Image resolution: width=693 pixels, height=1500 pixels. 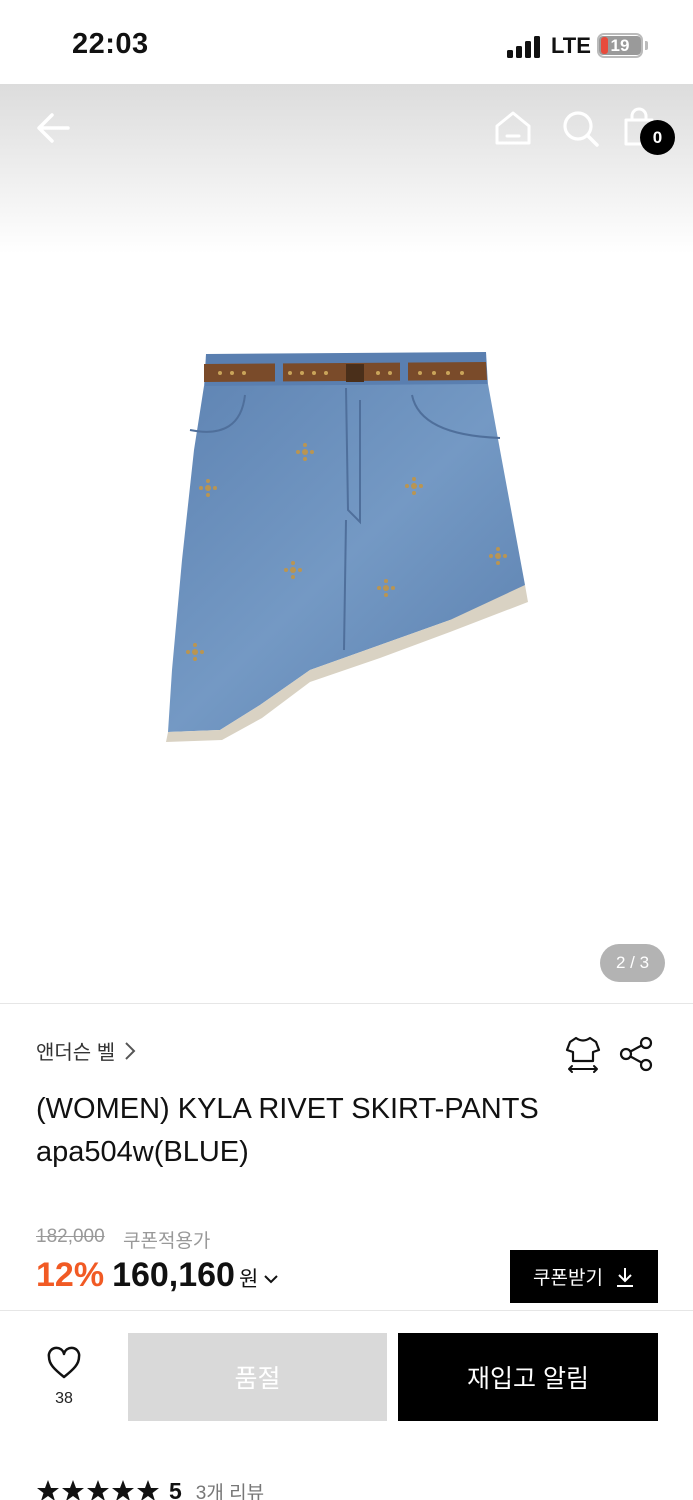 What do you see at coordinates (64, 1398) in the screenshot?
I see `like-count: 38` at bounding box center [64, 1398].